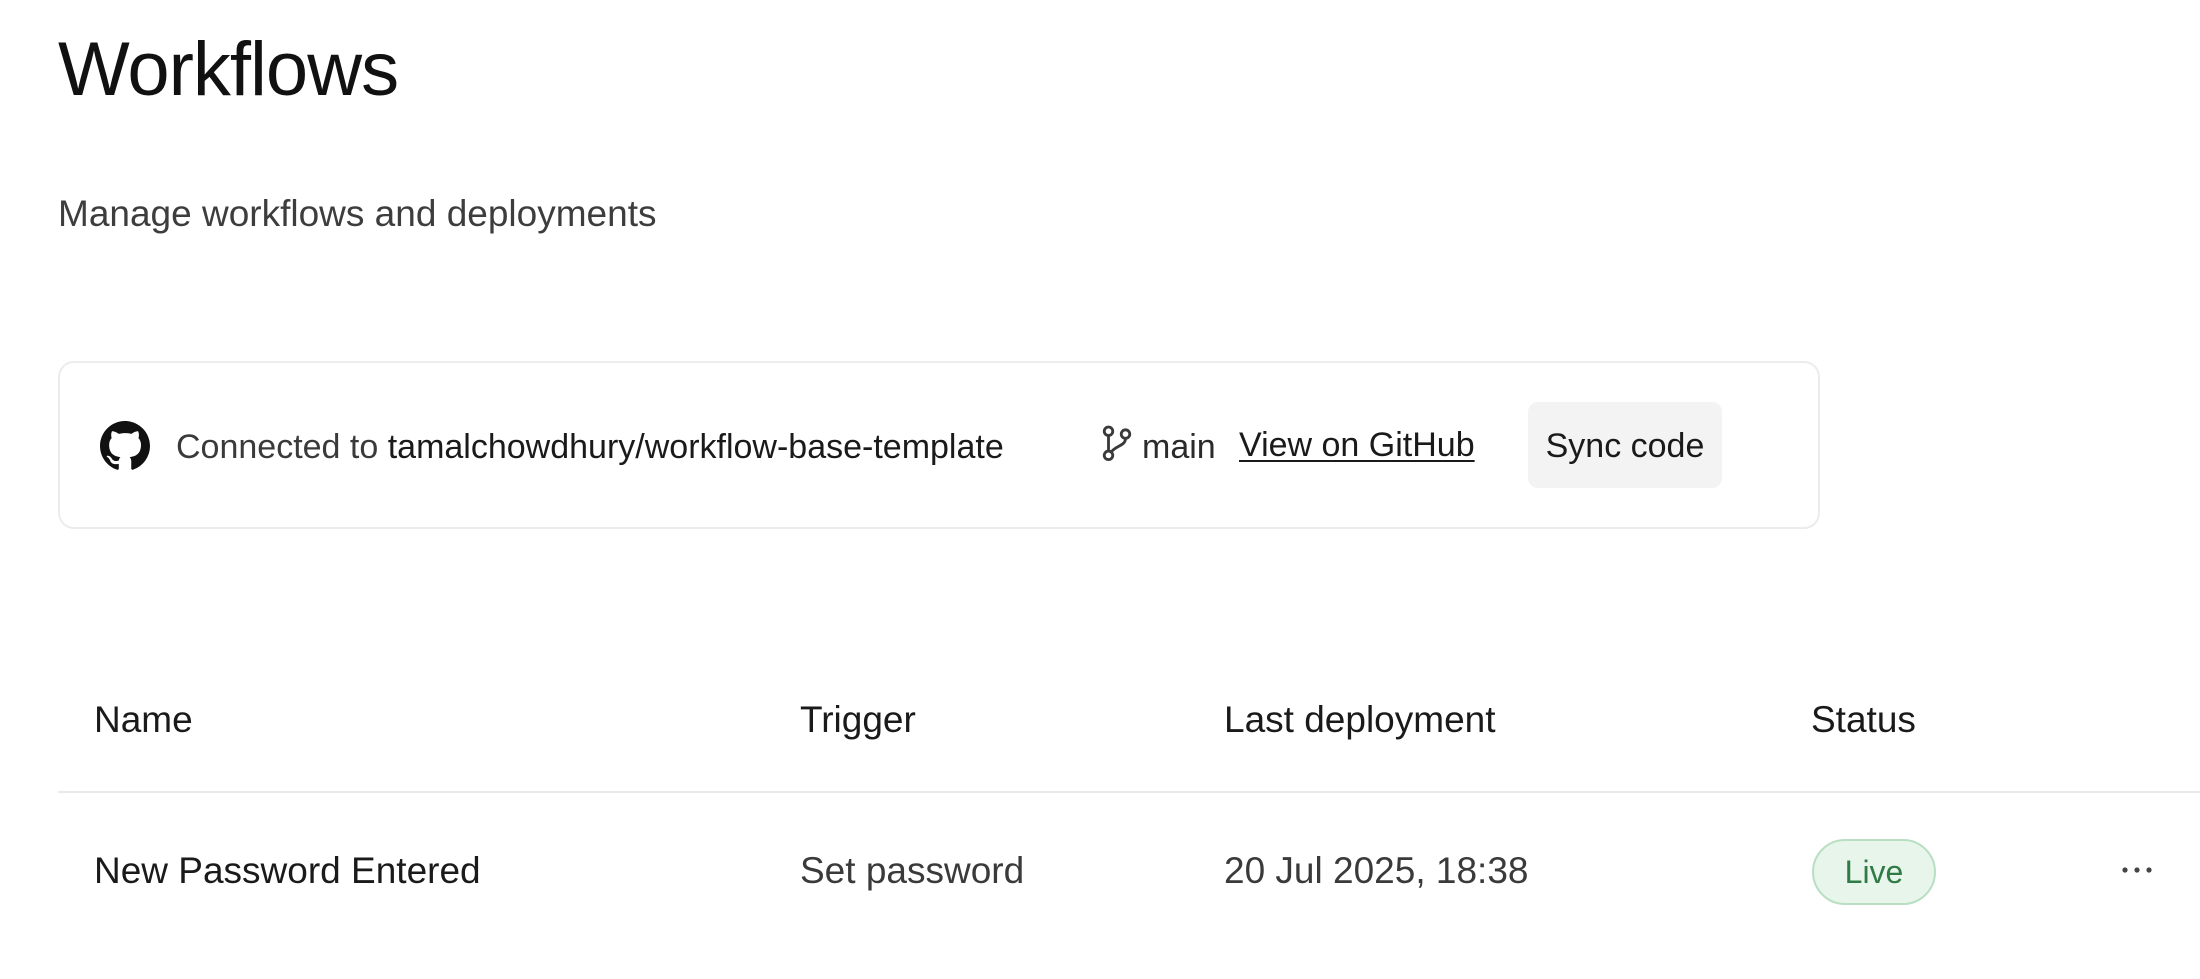 Image resolution: width=2200 pixels, height=979 pixels. What do you see at coordinates (277, 447) in the screenshot?
I see `connected-to-label: Connected to` at bounding box center [277, 447].